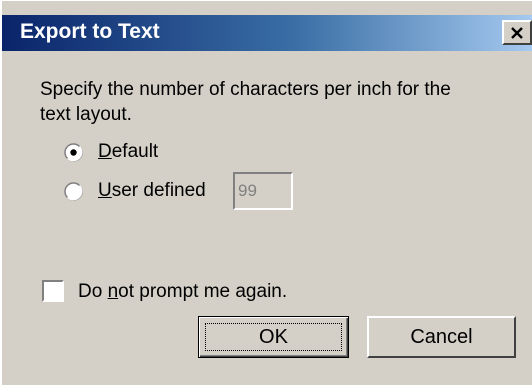 This screenshot has height=385, width=532. I want to click on close-icon, so click(517, 33).